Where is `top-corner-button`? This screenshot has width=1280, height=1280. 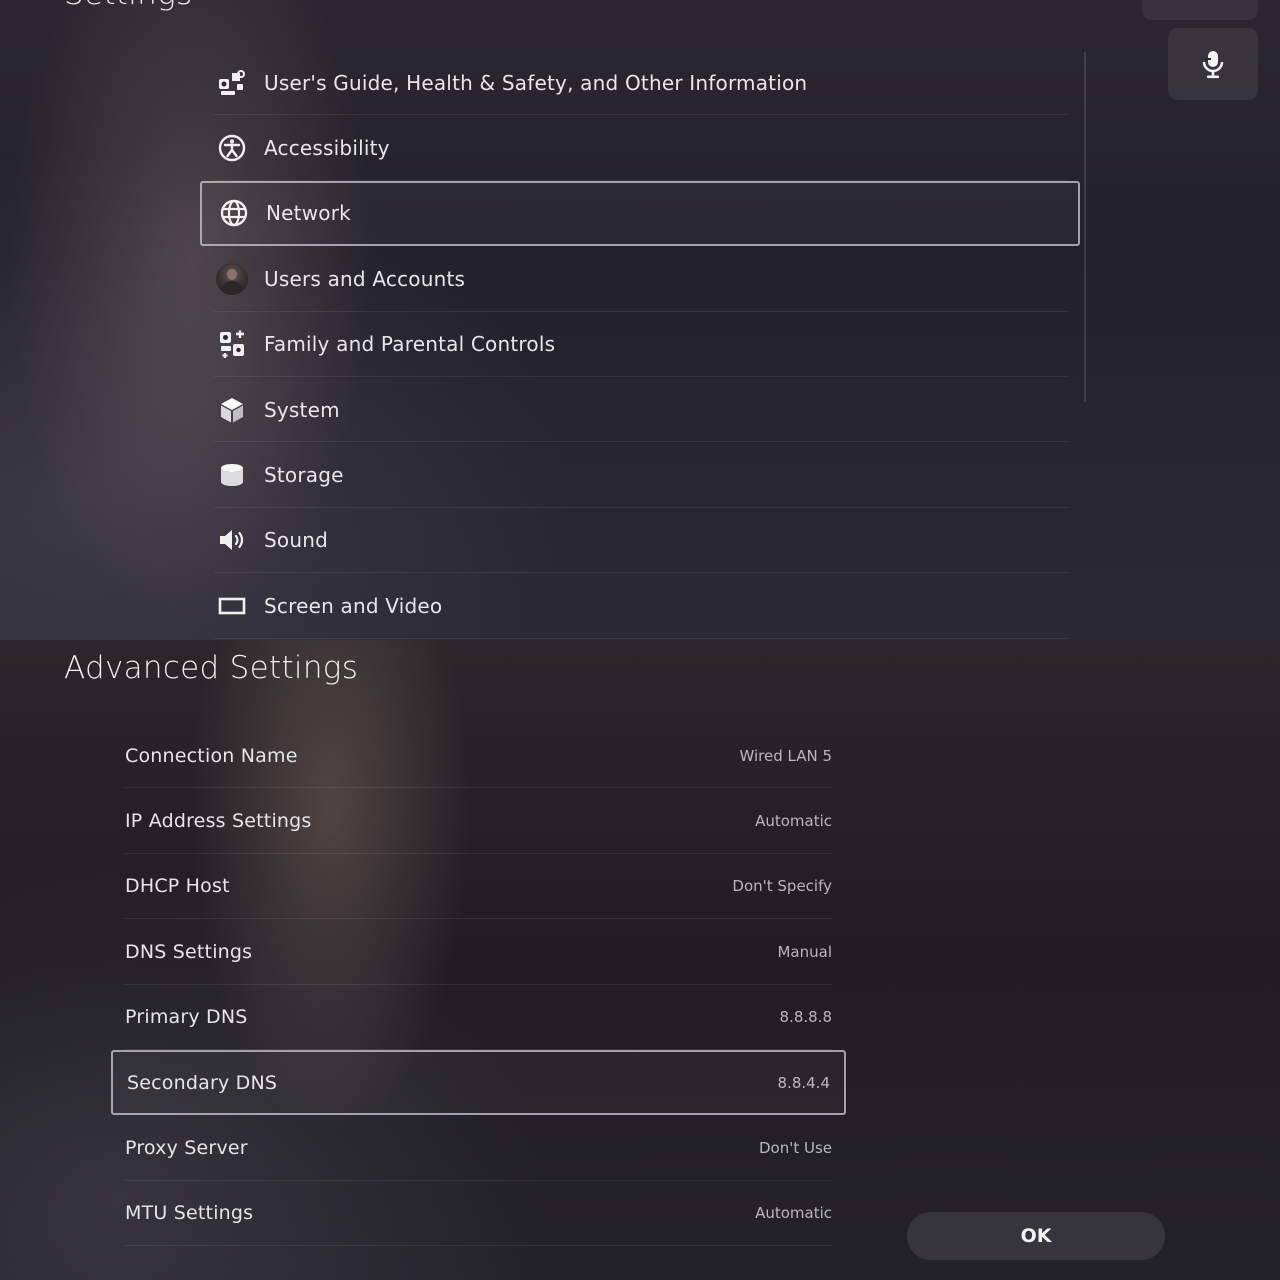 top-corner-button is located at coordinates (1200, 10).